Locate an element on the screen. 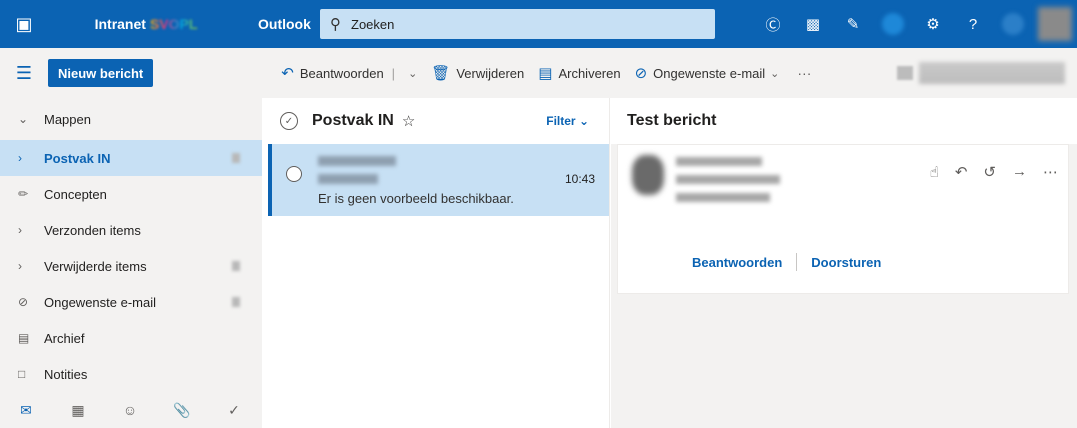 The width and height of the screenshot is (1077, 428). recipient is located at coordinates (723, 197).